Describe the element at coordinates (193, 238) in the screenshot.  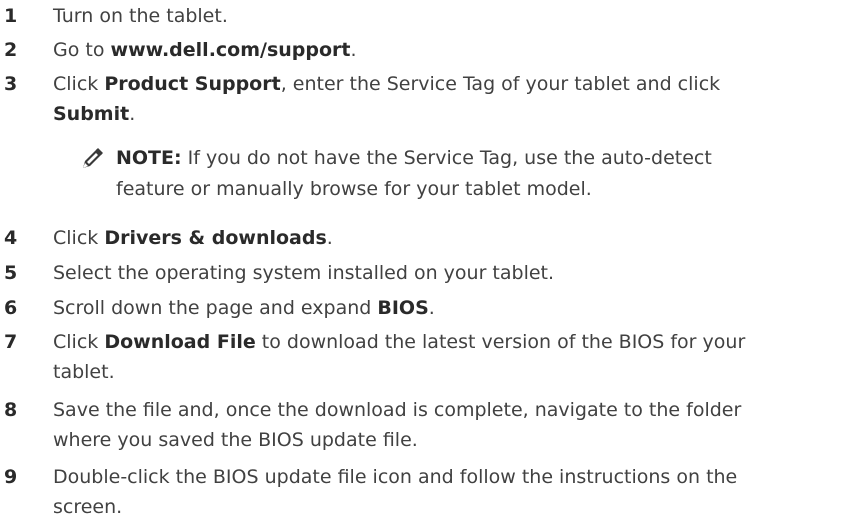
I see `step-text: Click Drivers & downloads.` at that location.